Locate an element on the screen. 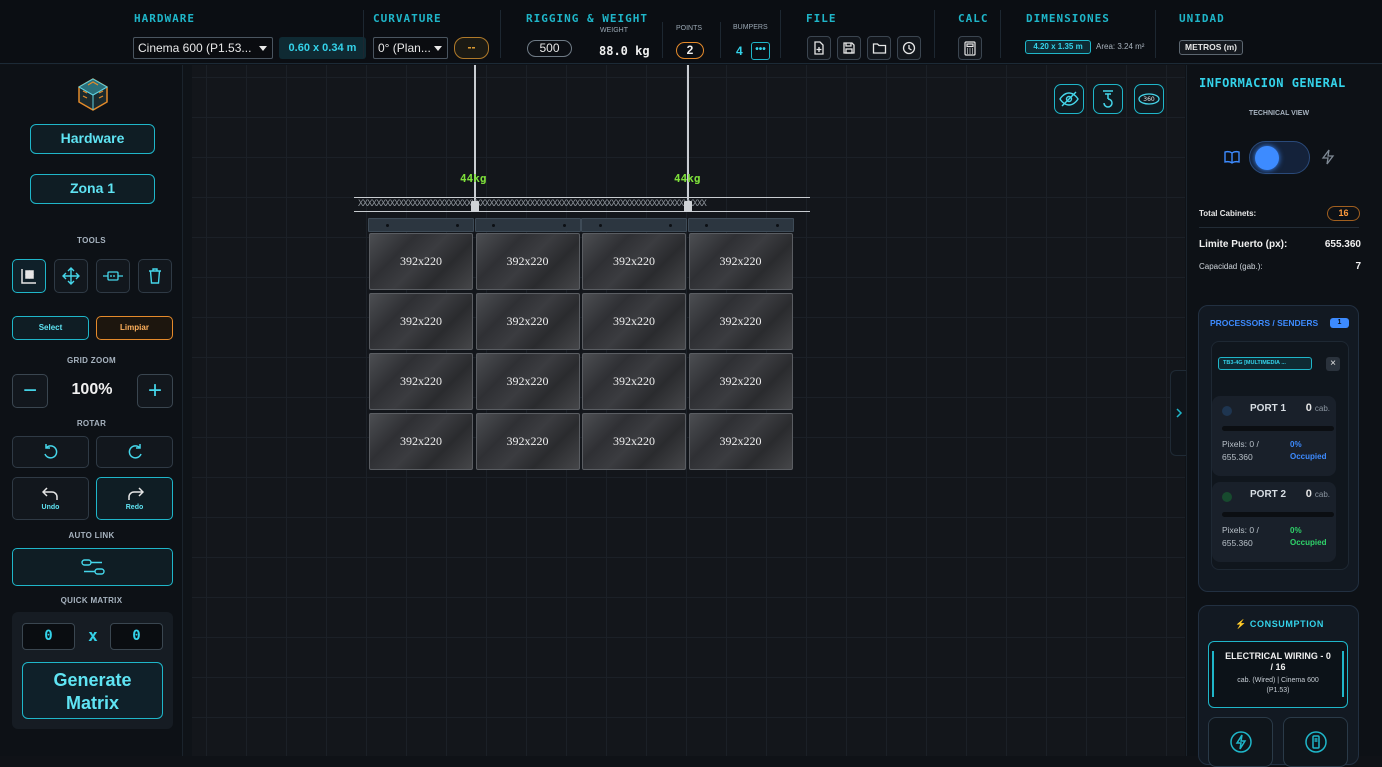 This screenshot has height=767, width=1382. undo-label: Undo is located at coordinates (50, 507).